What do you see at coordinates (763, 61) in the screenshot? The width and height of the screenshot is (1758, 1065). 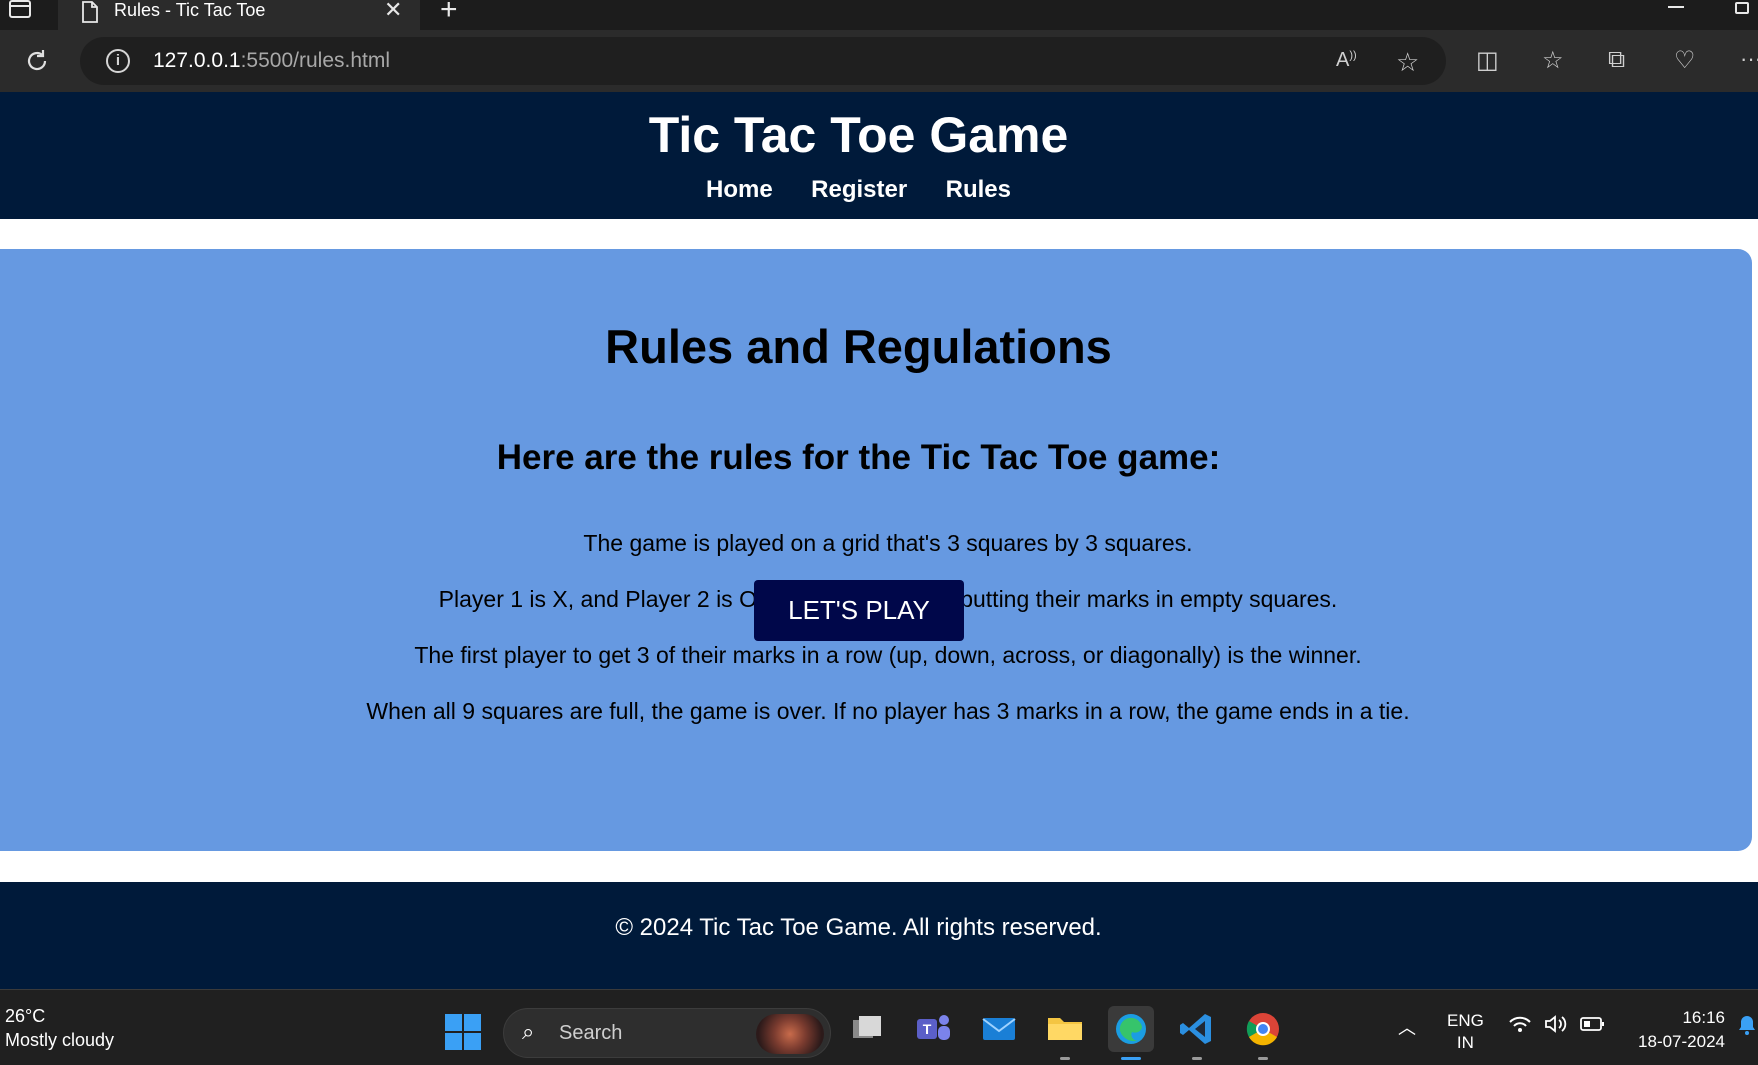 I see `address-bar: i 127.0.0.1:5500/rules.html A)) ☆` at bounding box center [763, 61].